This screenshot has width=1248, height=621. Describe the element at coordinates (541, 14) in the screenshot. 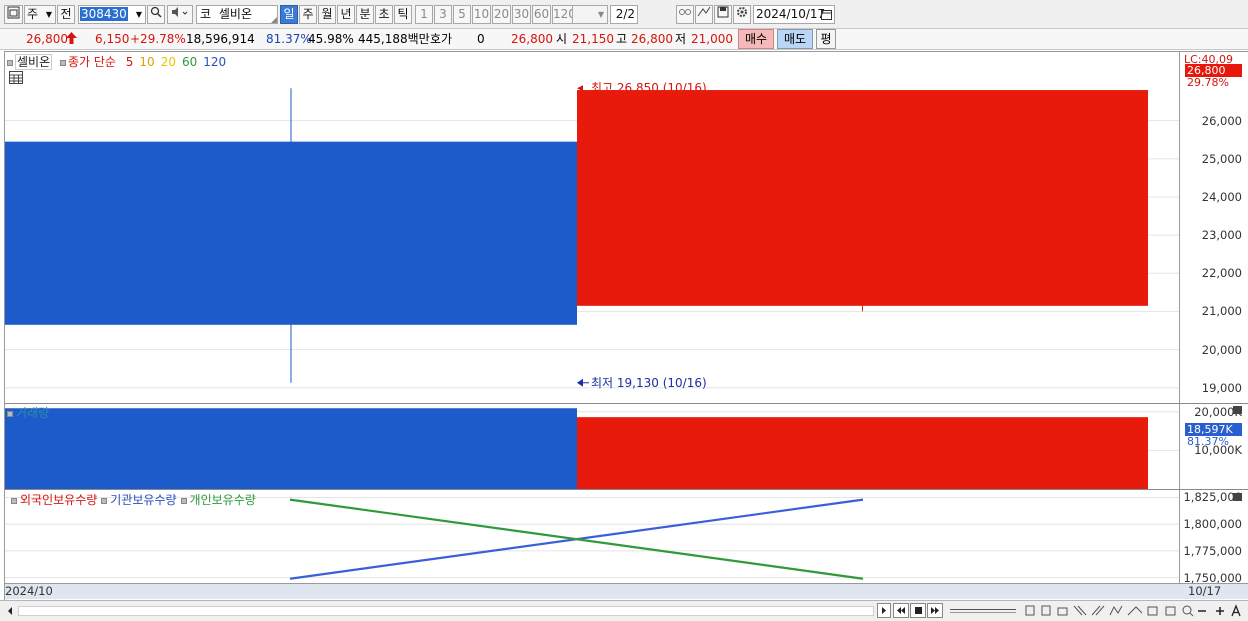

I see `interval-button: 60` at that location.